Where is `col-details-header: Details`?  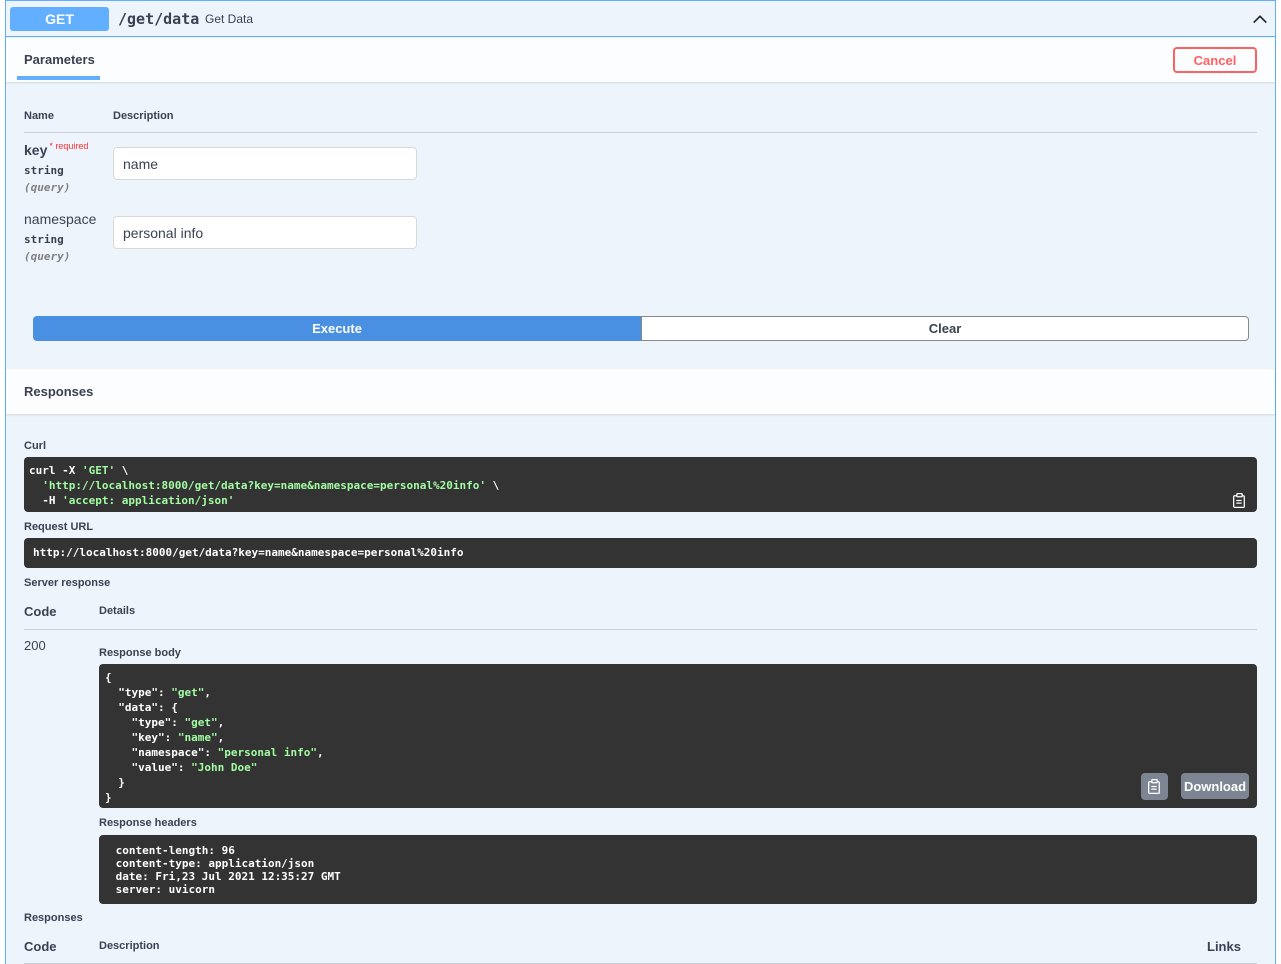 col-details-header: Details is located at coordinates (117, 611).